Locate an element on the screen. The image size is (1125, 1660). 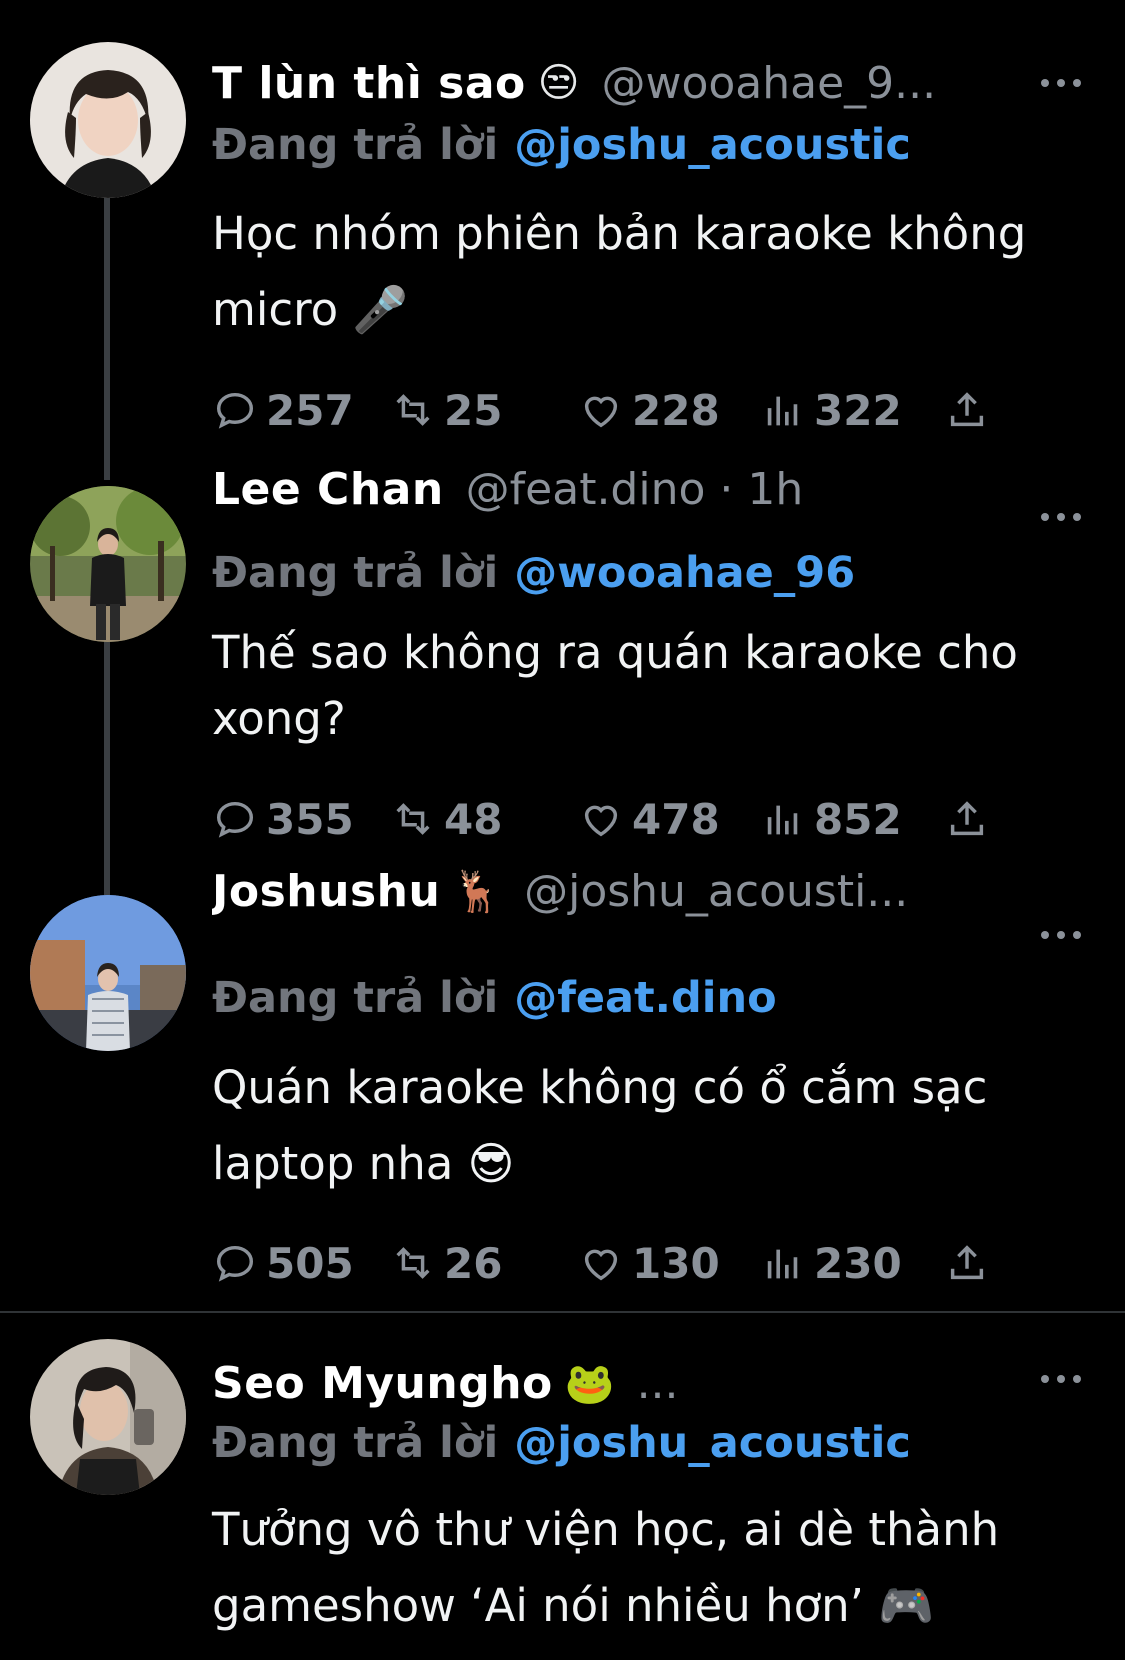
replying-to: Đang trả lời @feat.dino is located at coordinates (494, 1005).